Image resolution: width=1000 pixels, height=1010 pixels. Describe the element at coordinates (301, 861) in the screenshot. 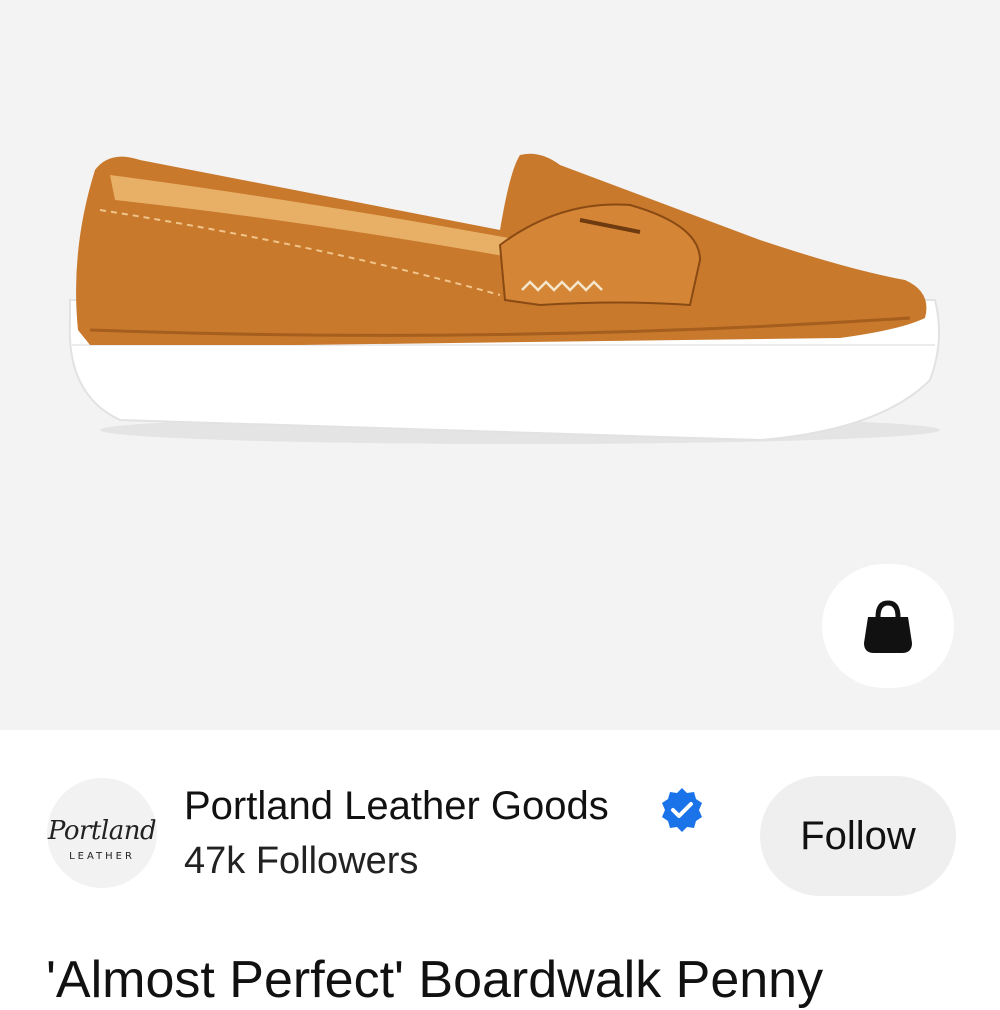

I see `followers-count: 47k Followers` at that location.